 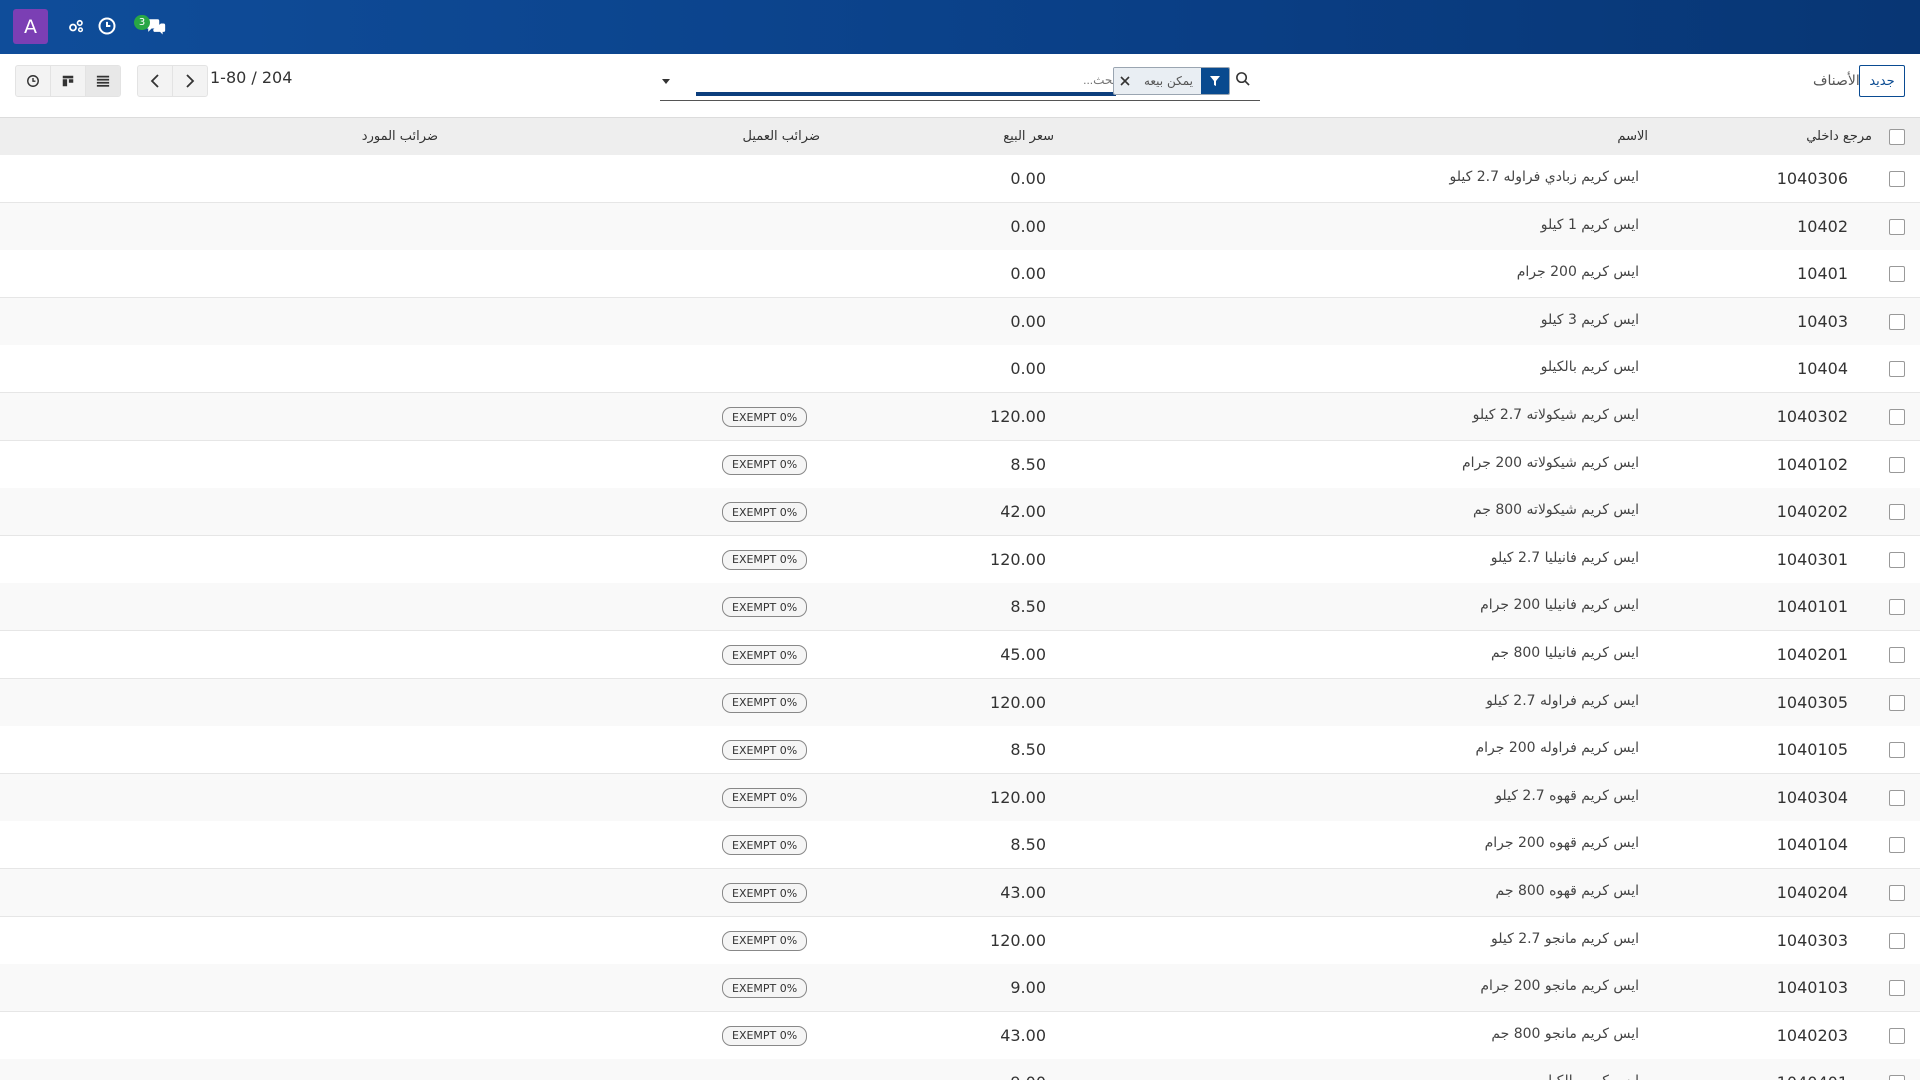 I want to click on cell-name: ايس كريم 200 جرام, so click(x=1577, y=272).